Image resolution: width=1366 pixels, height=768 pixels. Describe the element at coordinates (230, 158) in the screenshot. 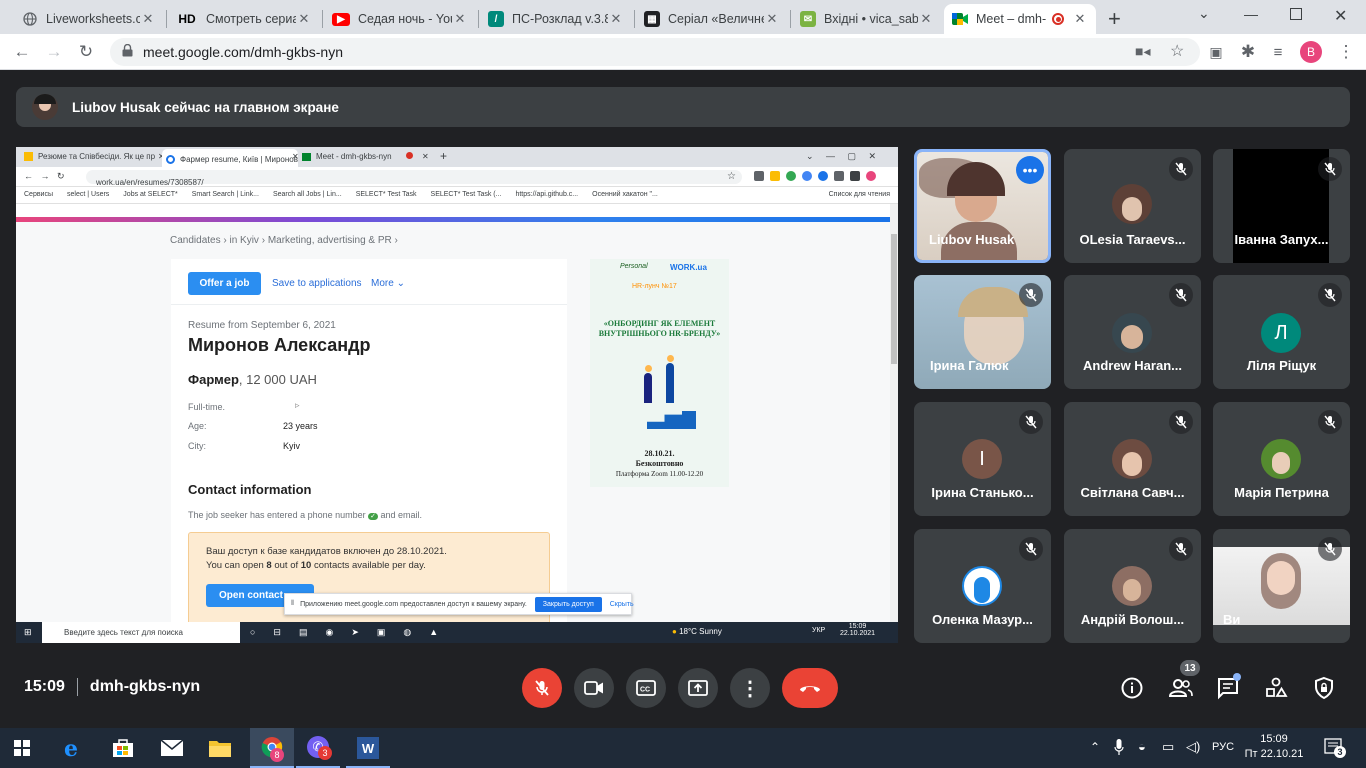

I see `shared-tab-2: Фармер resume, Київ | Миронов` at that location.